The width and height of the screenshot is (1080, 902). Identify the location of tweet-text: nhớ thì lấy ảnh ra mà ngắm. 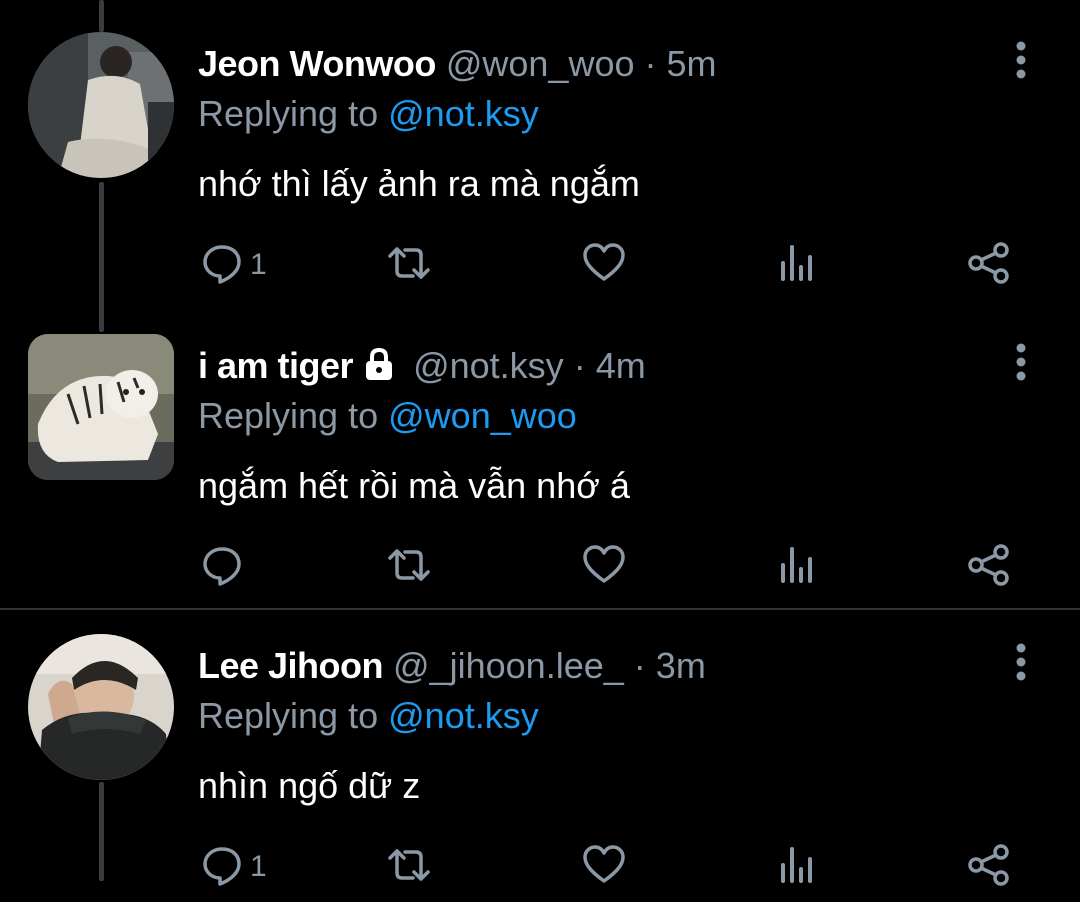
(419, 183).